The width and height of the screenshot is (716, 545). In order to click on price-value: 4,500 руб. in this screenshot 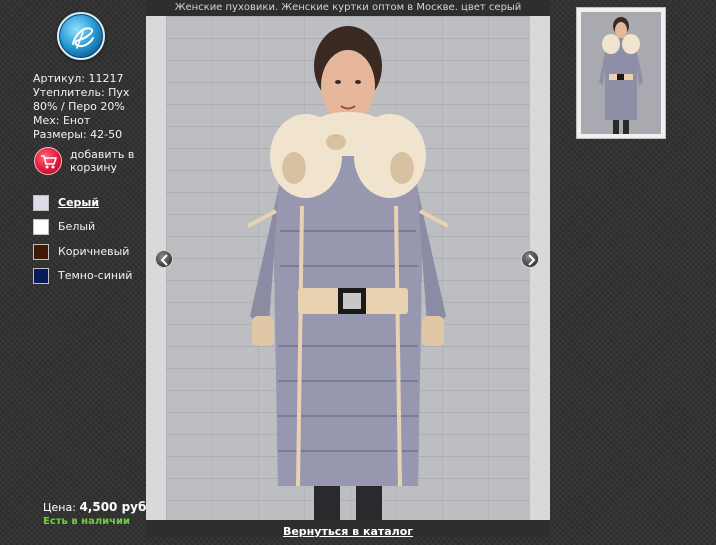, I will do `click(115, 507)`.